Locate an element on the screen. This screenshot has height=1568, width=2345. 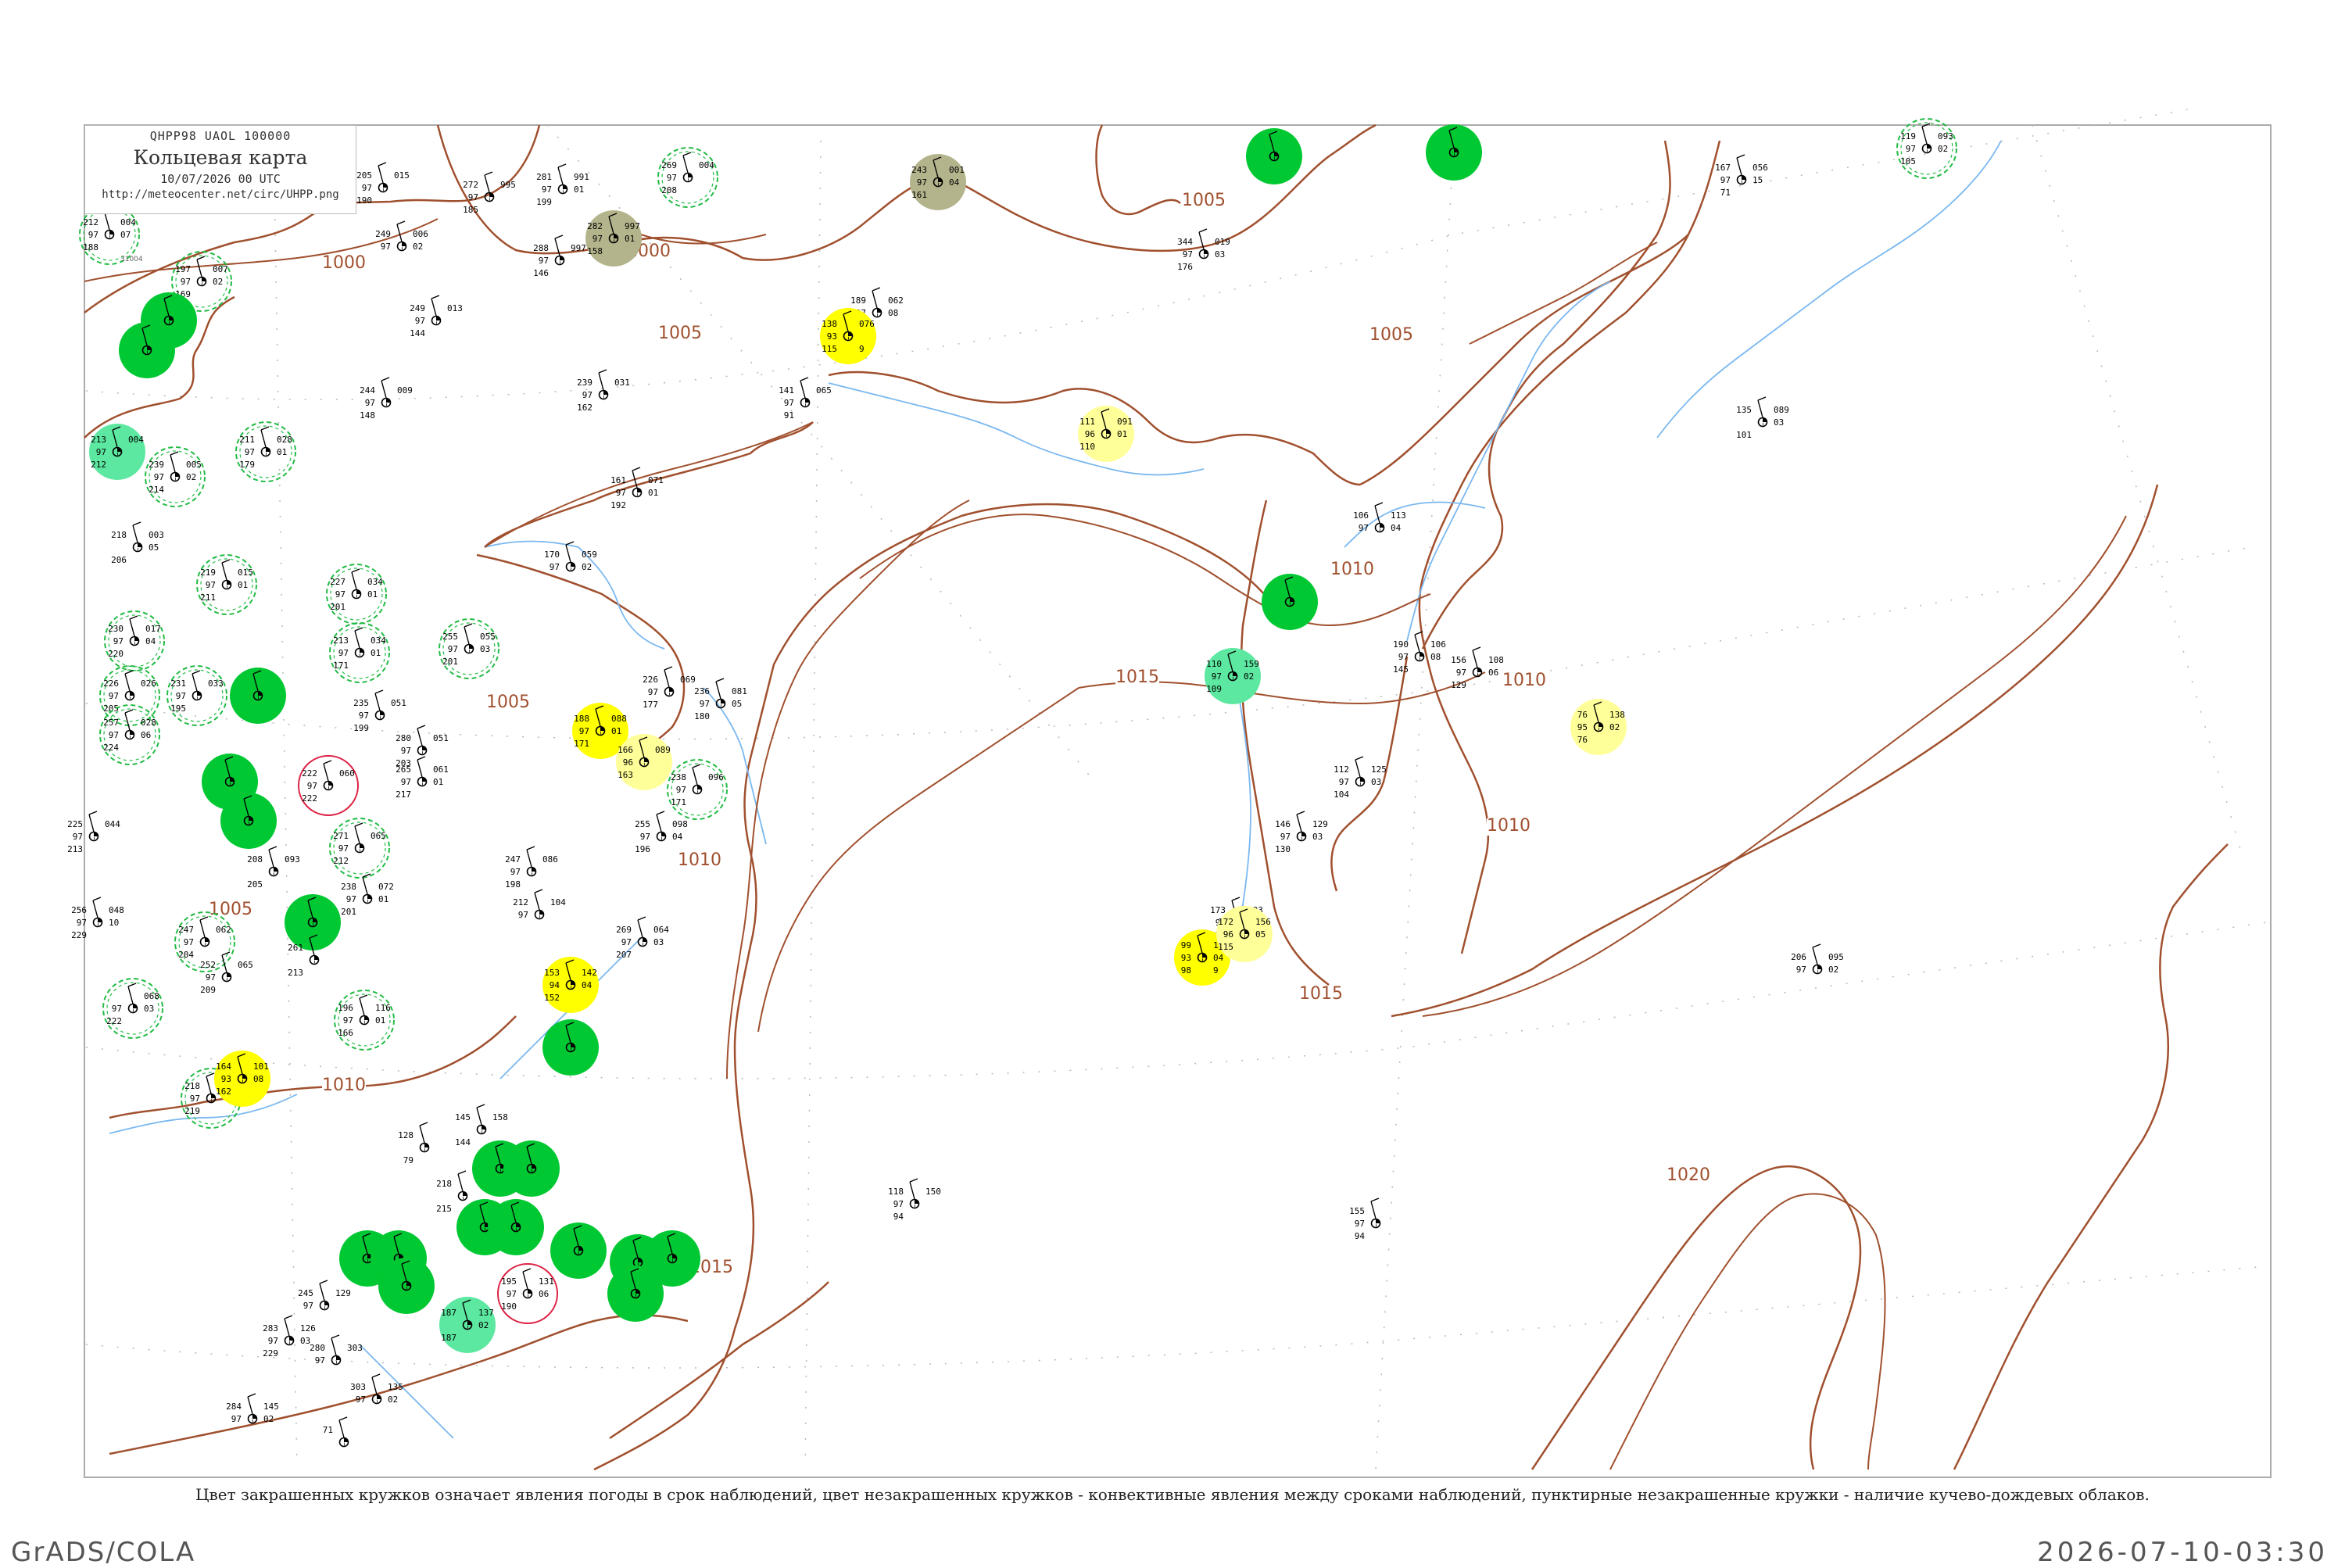
station-value-bl: 76 is located at coordinates (1582, 740).